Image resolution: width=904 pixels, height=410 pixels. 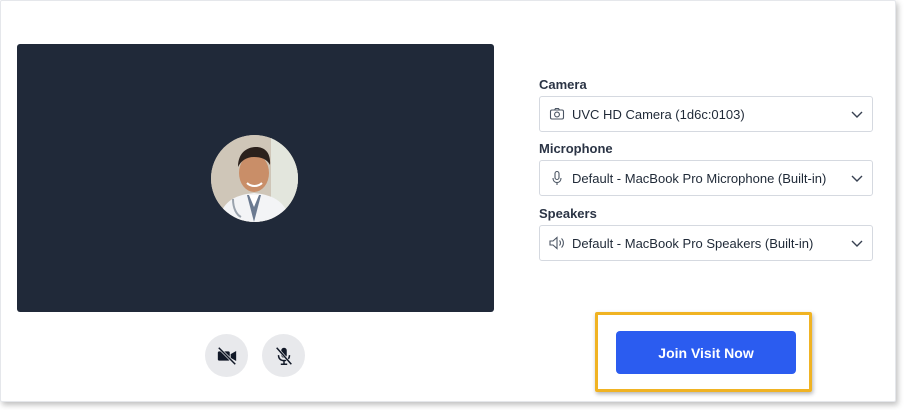 I want to click on toggle-camera-button, so click(x=226, y=355).